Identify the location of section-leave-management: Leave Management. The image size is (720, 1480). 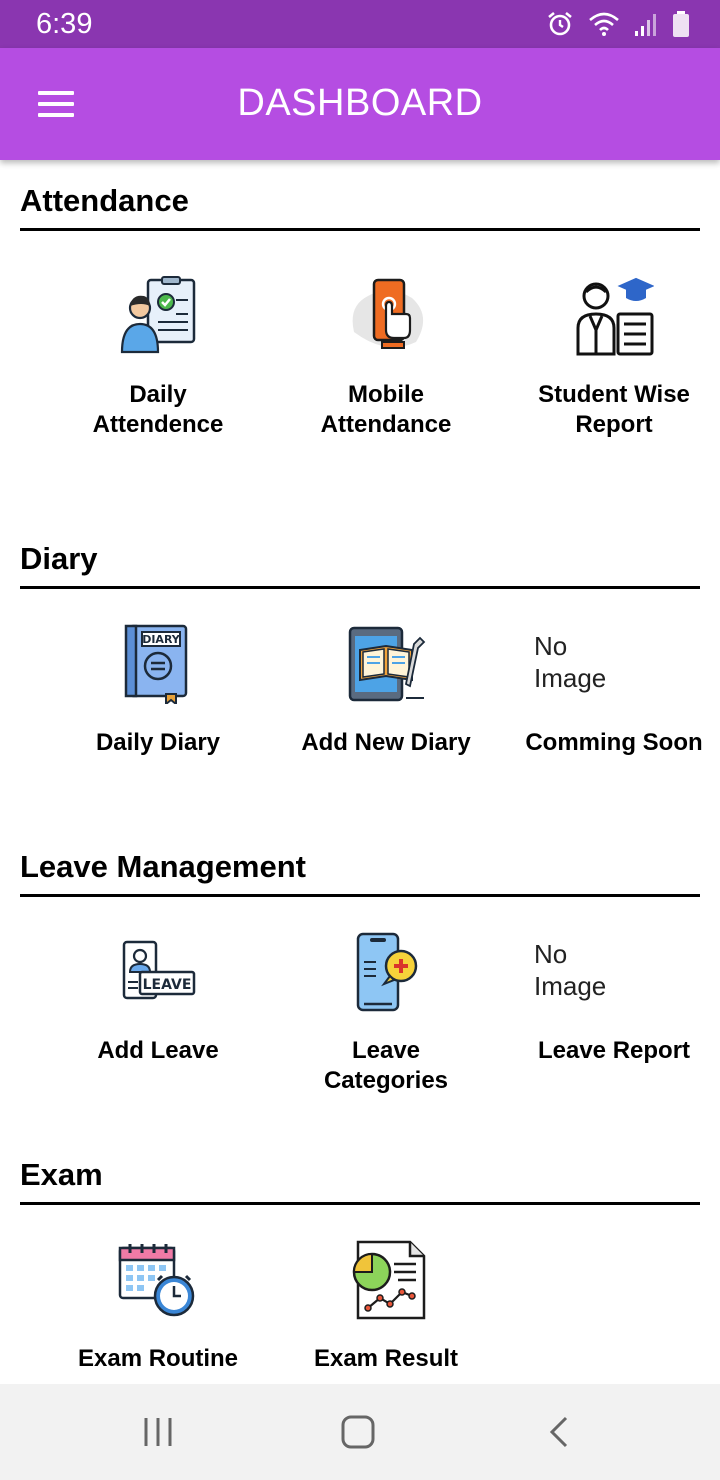
(360, 870).